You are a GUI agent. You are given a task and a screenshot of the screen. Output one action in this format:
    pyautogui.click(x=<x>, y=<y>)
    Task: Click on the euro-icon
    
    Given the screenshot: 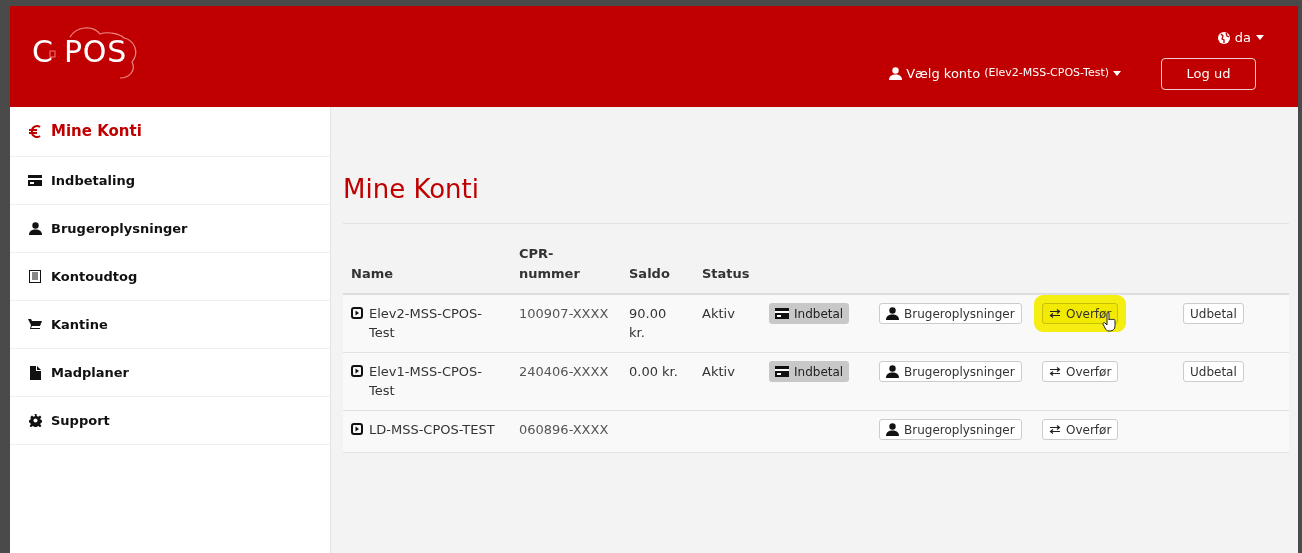 What is the action you would take?
    pyautogui.click(x=35, y=131)
    